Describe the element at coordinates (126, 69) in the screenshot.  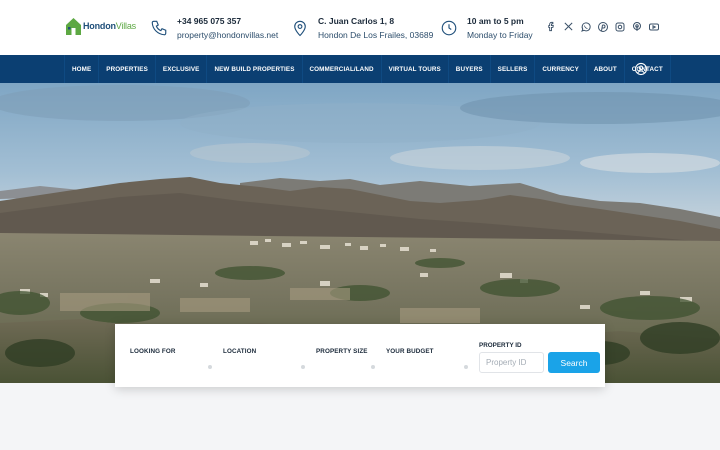
I see `nav-item-properties: PROPERTIES` at that location.